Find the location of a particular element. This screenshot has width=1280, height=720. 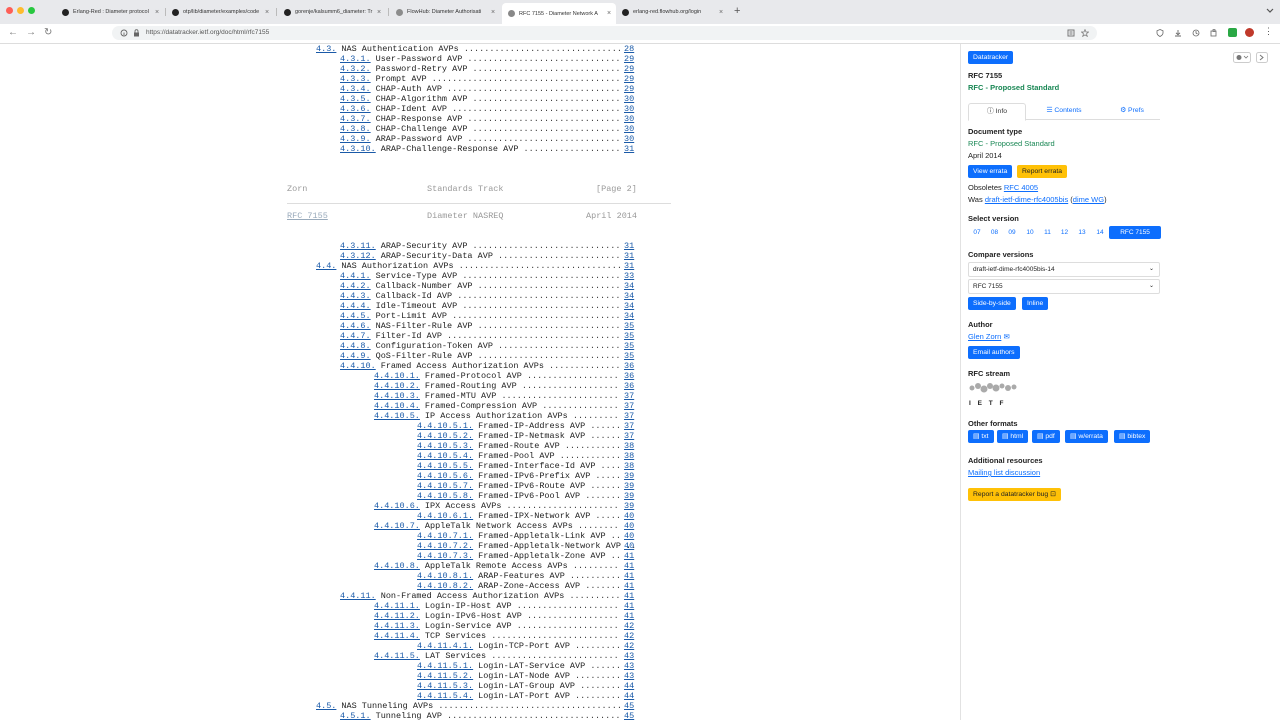

author-link: Glen Zorn is located at coordinates (984, 336).